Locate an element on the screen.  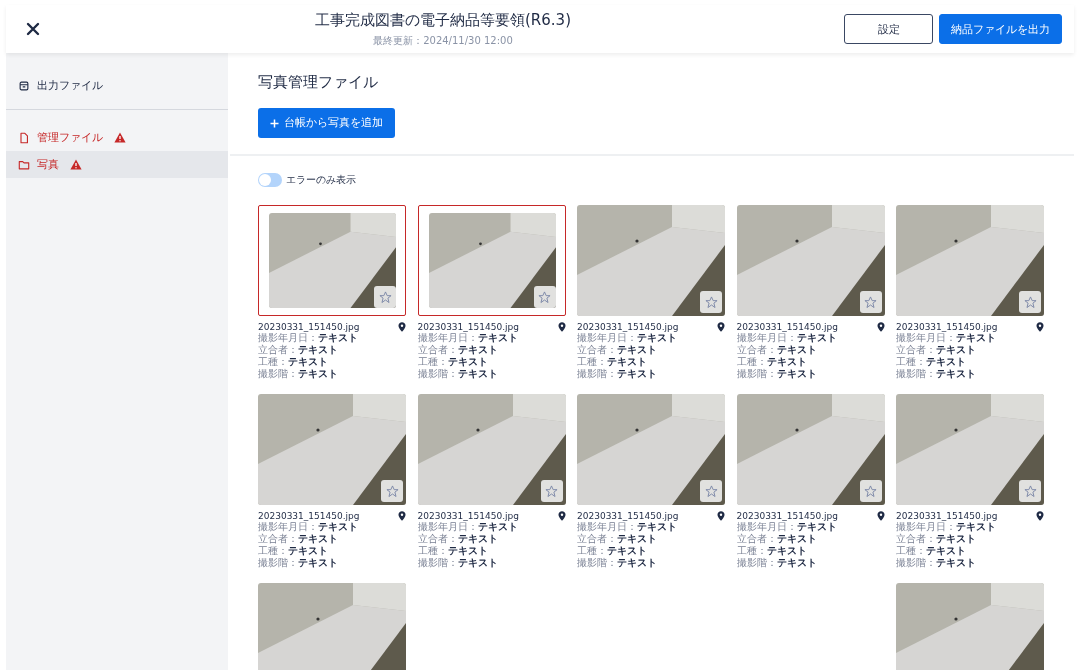
add-photo-button: 台帳から写真を追加 is located at coordinates (326, 123).